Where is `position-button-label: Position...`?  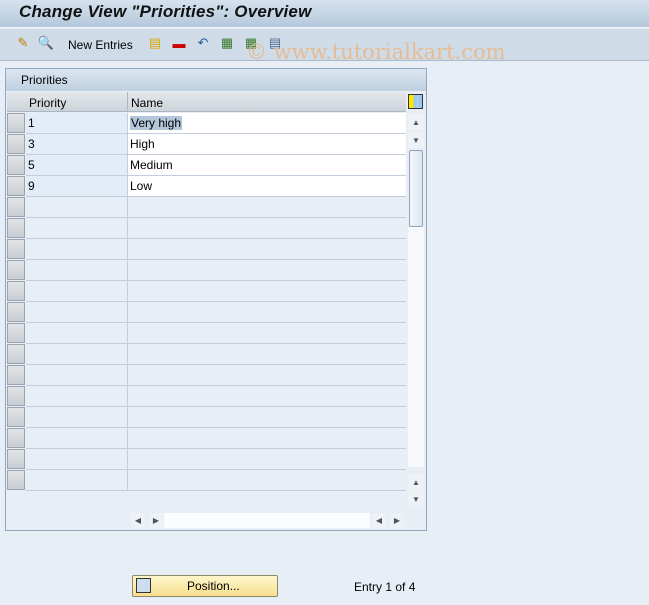 position-button-label: Position... is located at coordinates (213, 586).